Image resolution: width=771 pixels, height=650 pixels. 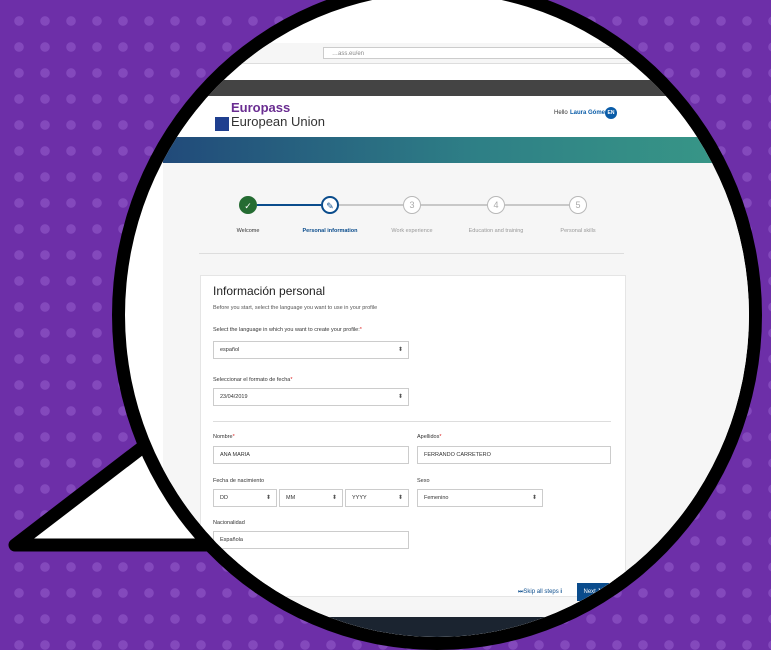 What do you see at coordinates (269, 291) in the screenshot?
I see `page-title: Información personal` at bounding box center [269, 291].